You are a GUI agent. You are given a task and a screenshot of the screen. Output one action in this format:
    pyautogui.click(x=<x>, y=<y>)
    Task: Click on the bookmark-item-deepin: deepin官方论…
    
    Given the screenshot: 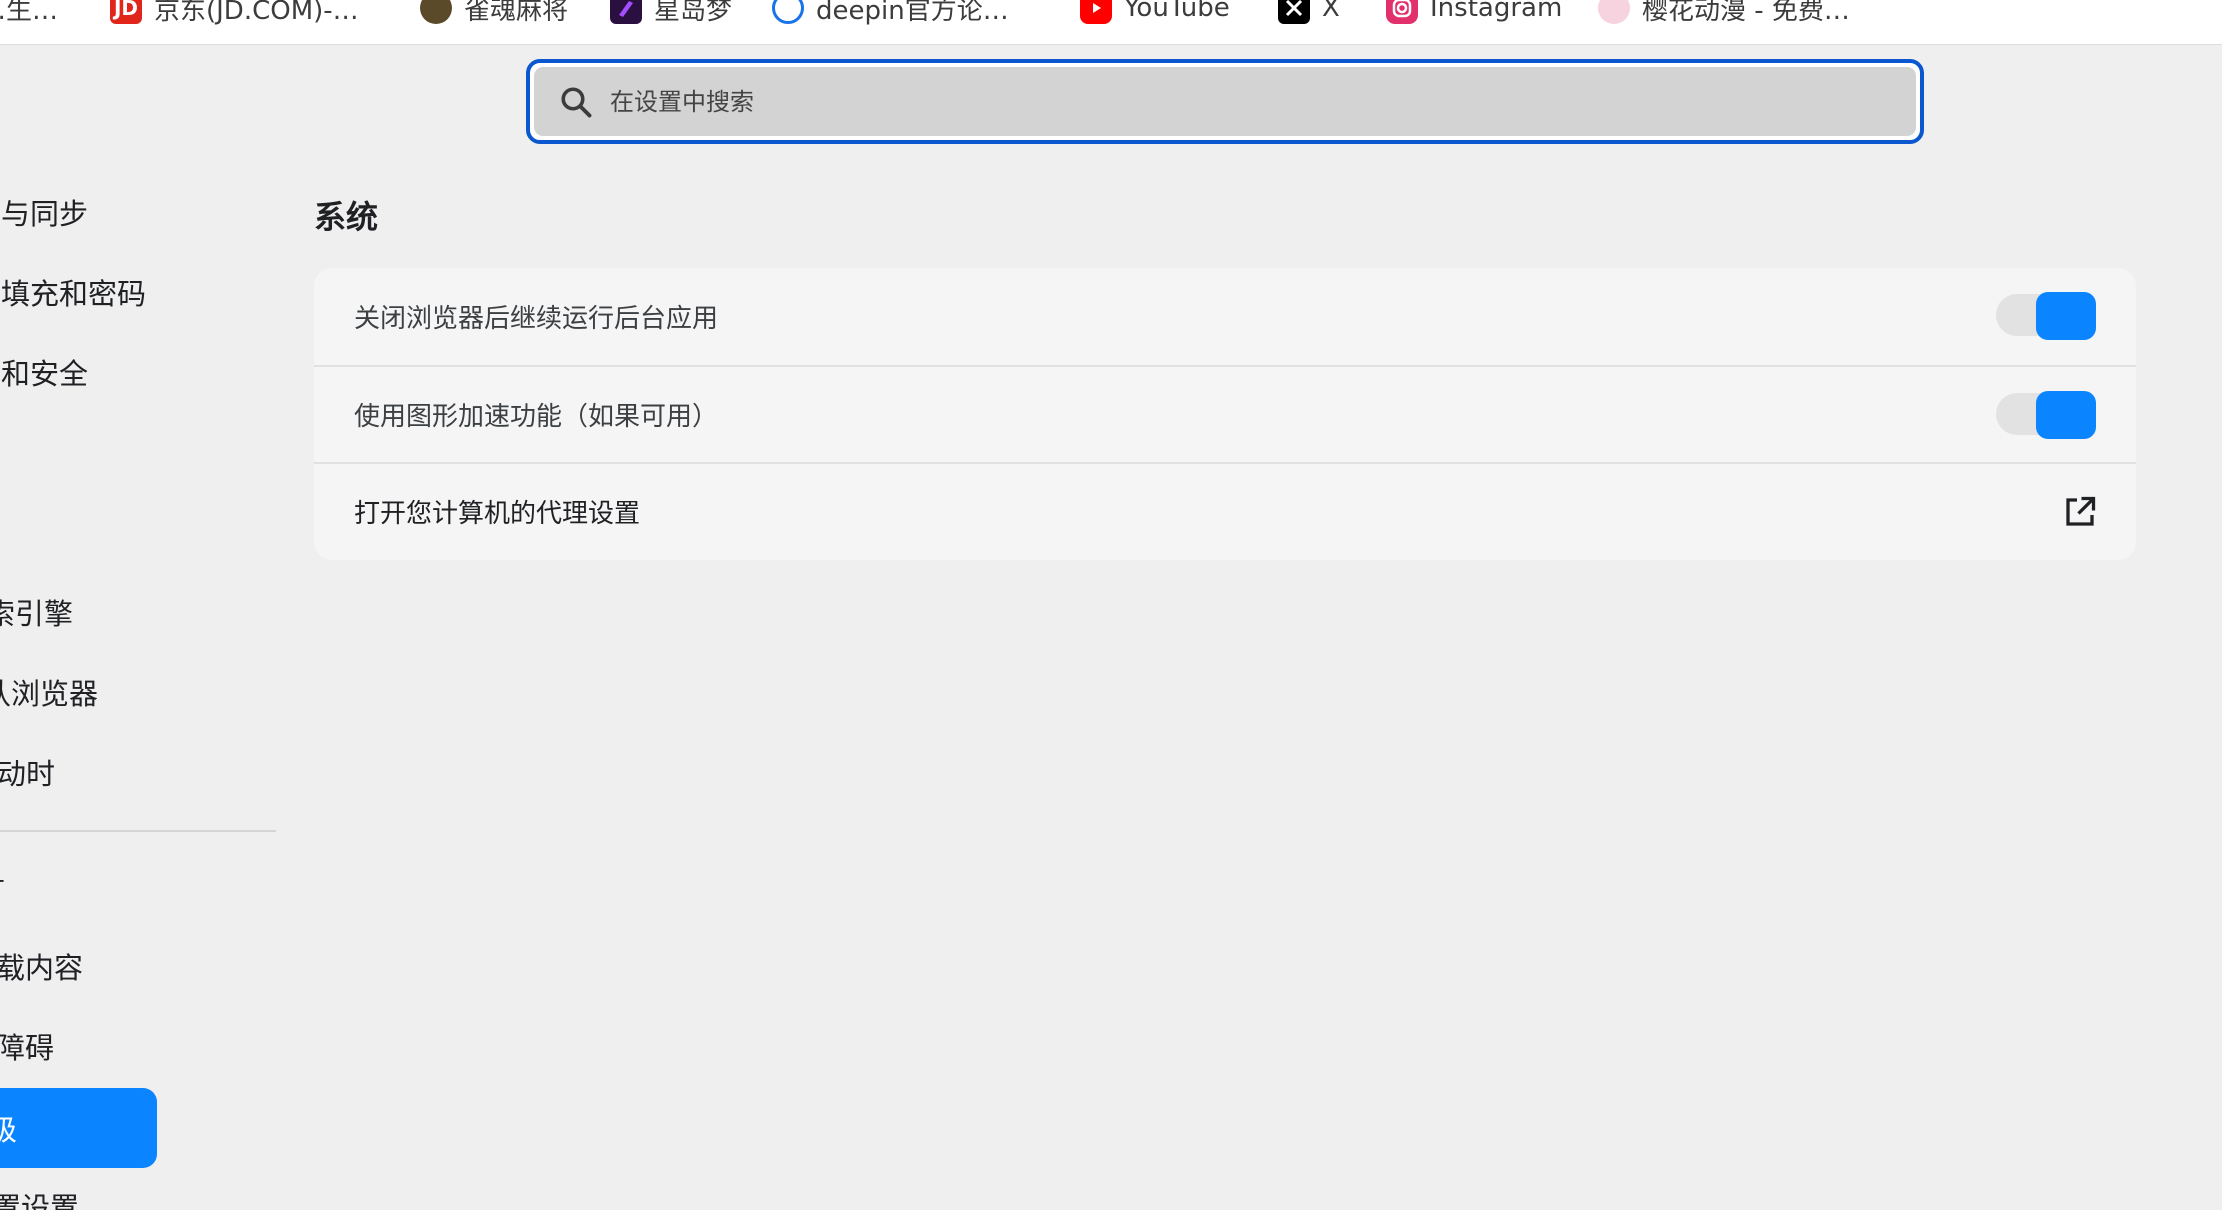 What is the action you would take?
    pyautogui.click(x=890, y=14)
    